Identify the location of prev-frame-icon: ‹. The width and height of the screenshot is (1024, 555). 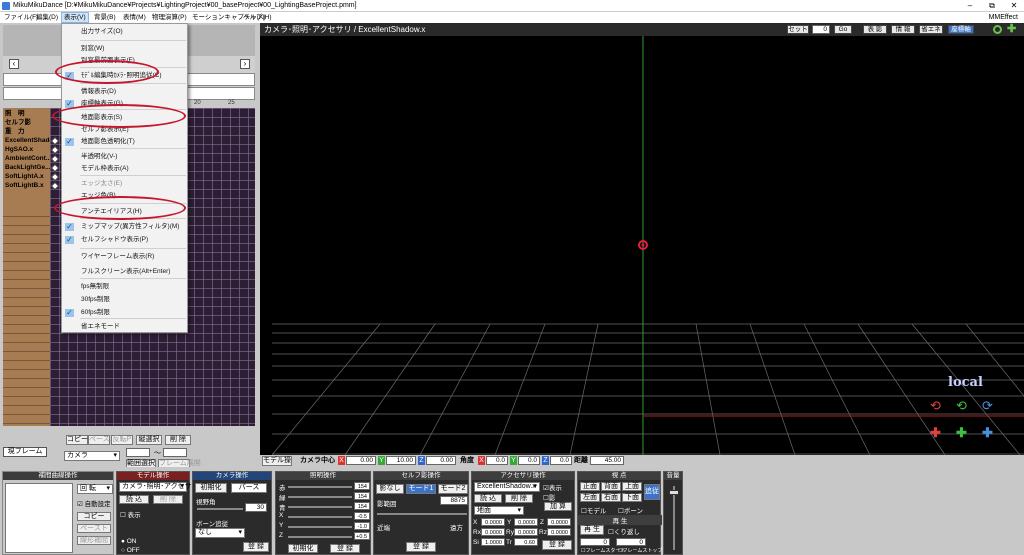
(14, 64).